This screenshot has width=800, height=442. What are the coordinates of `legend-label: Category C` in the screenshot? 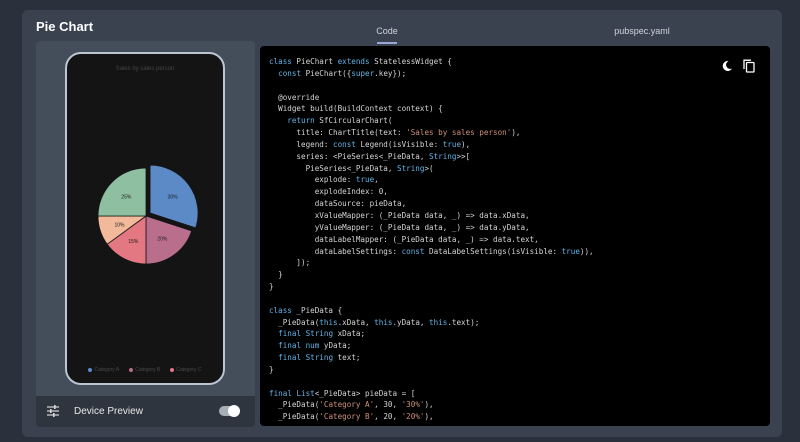 It's located at (189, 370).